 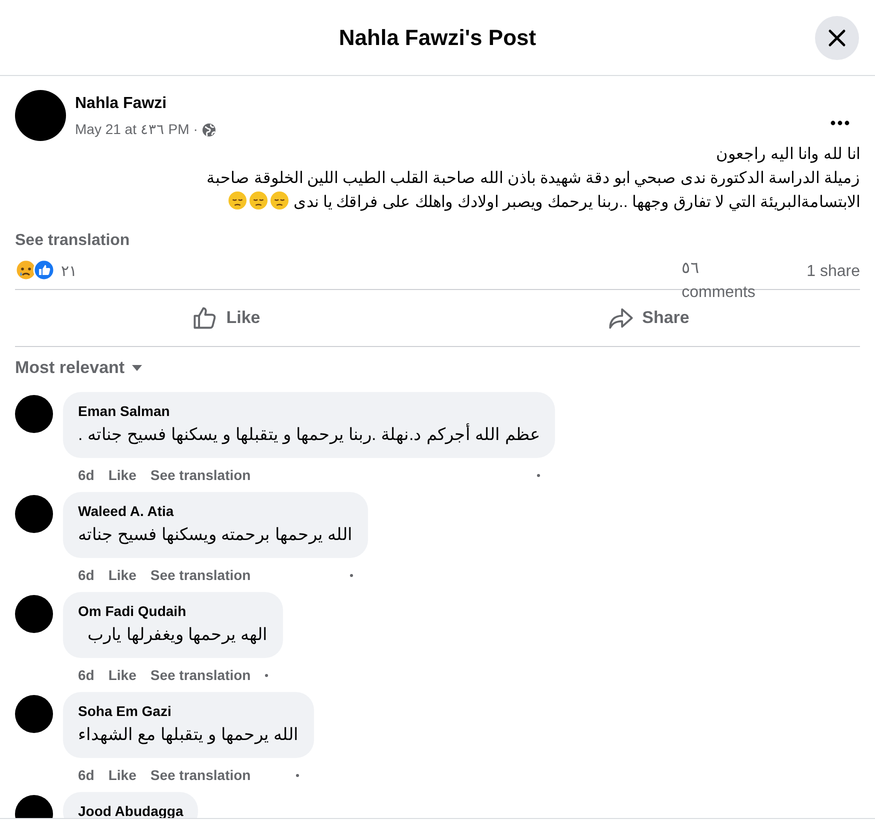 What do you see at coordinates (437, 38) in the screenshot?
I see `dialog-title: Nahla Fawzi's Post` at bounding box center [437, 38].